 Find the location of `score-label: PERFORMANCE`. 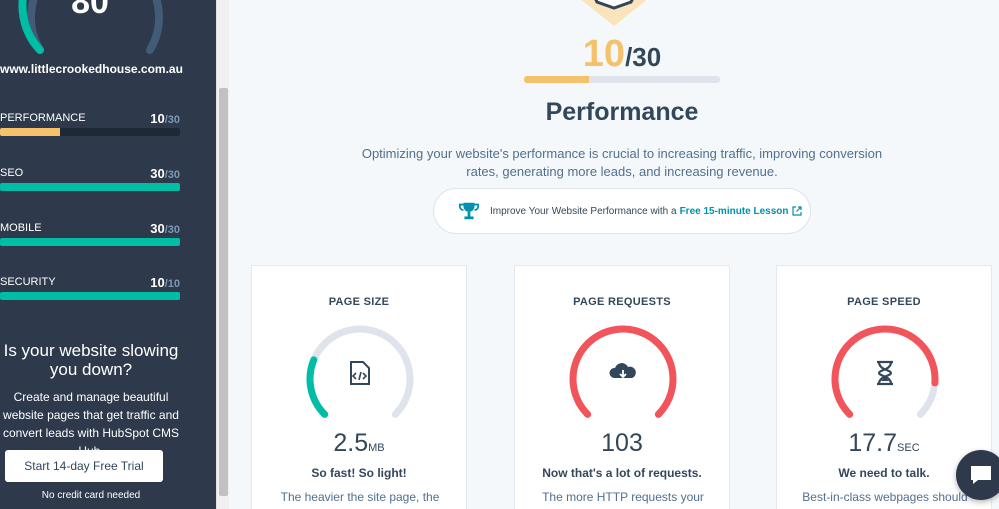

score-label: PERFORMANCE is located at coordinates (43, 118).